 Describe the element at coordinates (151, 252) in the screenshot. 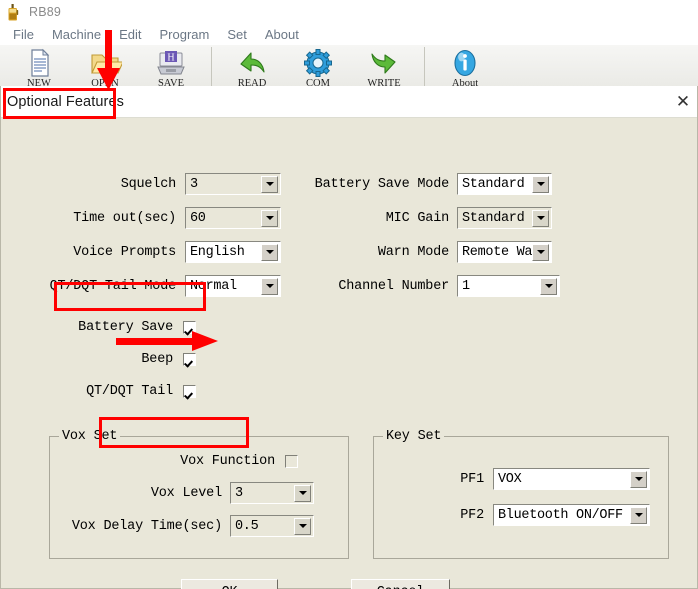

I see `field-voice-prompts: Voice Prompts English` at that location.